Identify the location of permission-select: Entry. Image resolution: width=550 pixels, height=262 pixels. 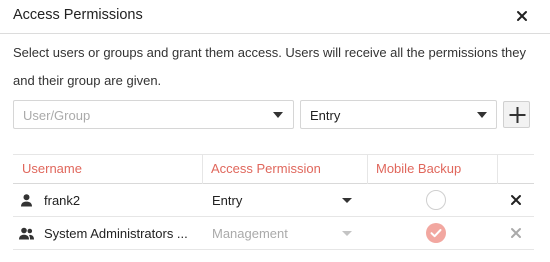
(398, 114).